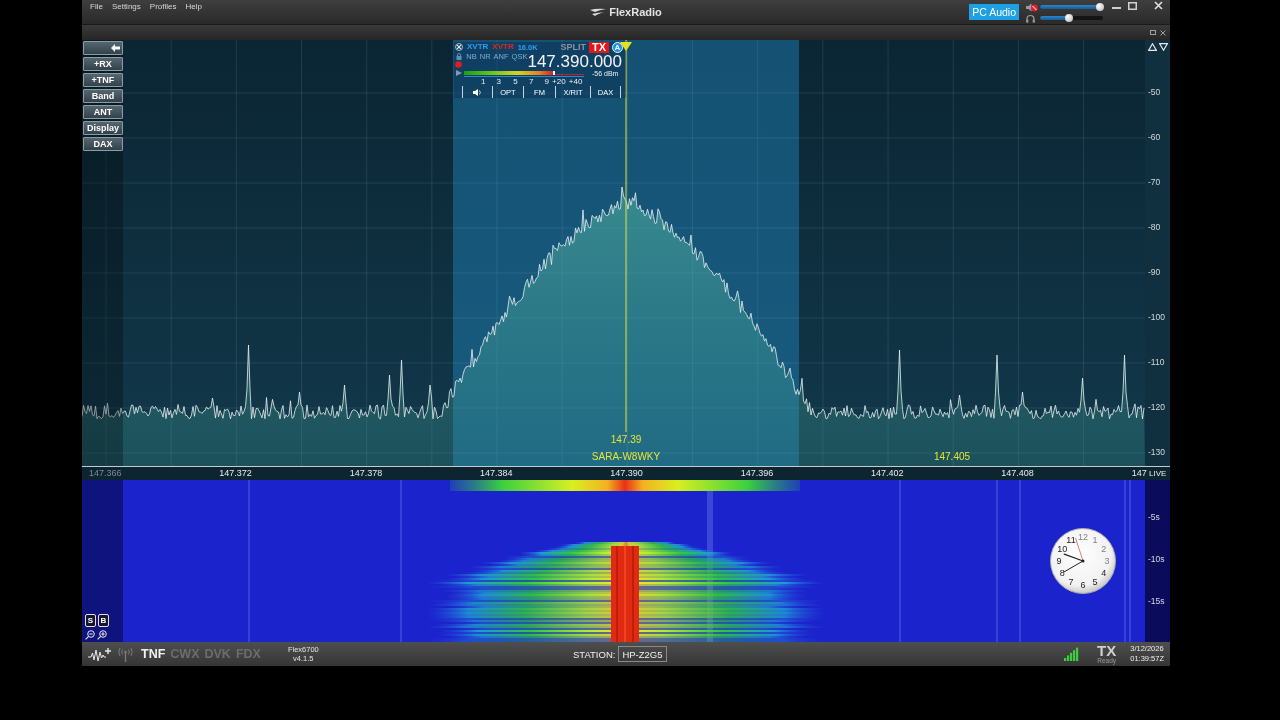 The height and width of the screenshot is (720, 1280). What do you see at coordinates (598, 12) in the screenshot?
I see `logo-icon` at bounding box center [598, 12].